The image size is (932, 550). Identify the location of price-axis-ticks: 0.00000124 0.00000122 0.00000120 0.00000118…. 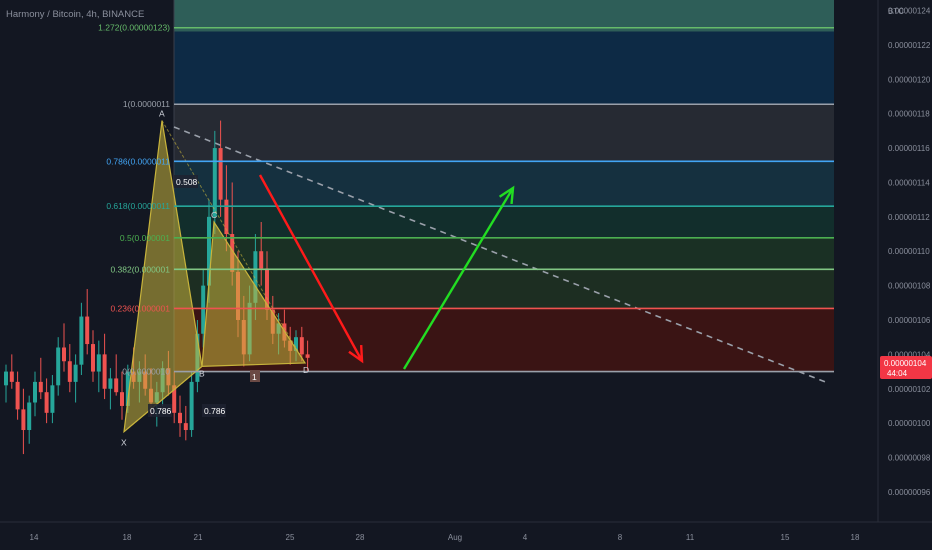
(909, 252).